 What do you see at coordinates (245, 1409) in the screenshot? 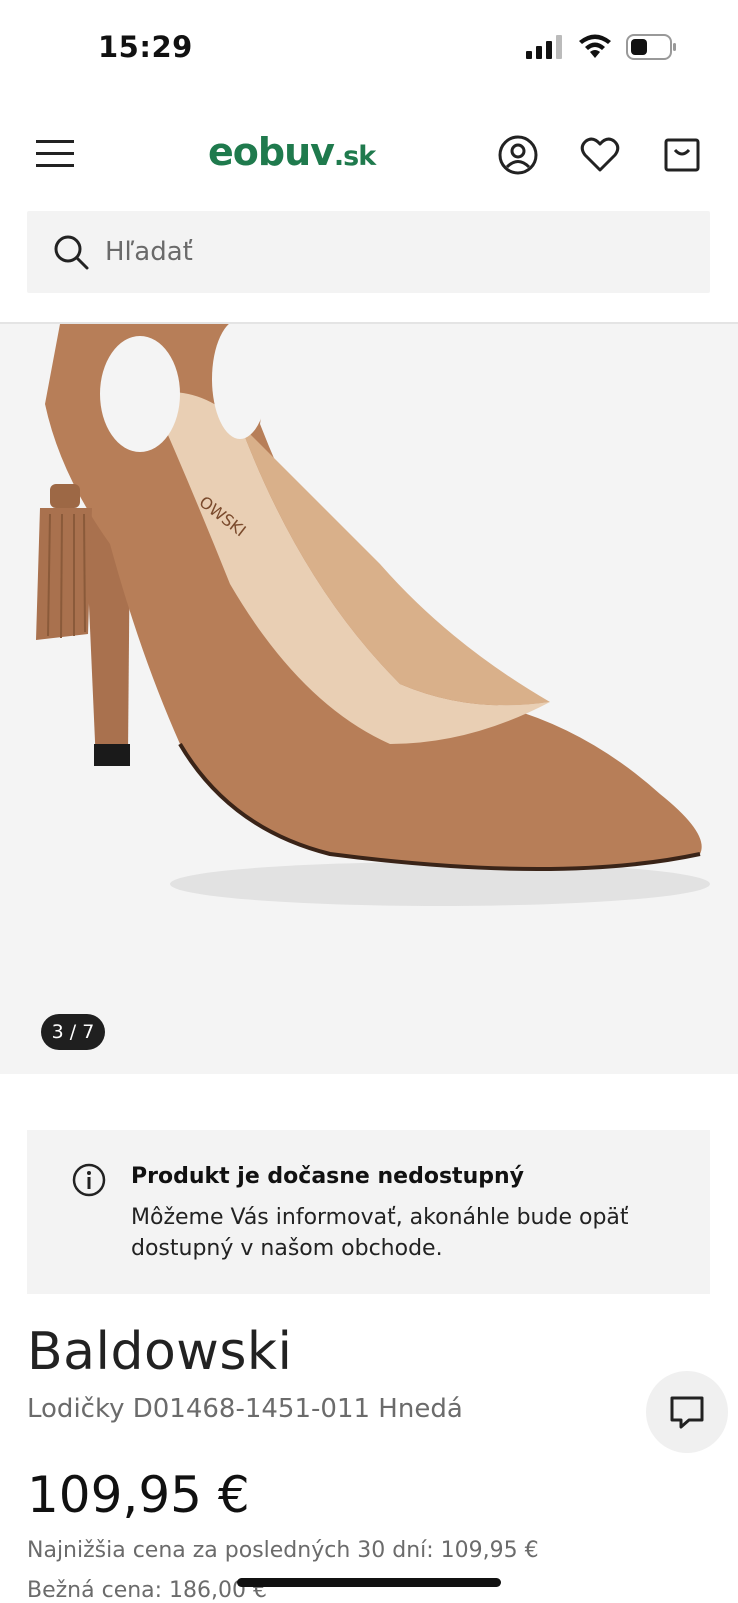
I see `product-name: Lodičky D01468-1451-011 Hnedá` at bounding box center [245, 1409].